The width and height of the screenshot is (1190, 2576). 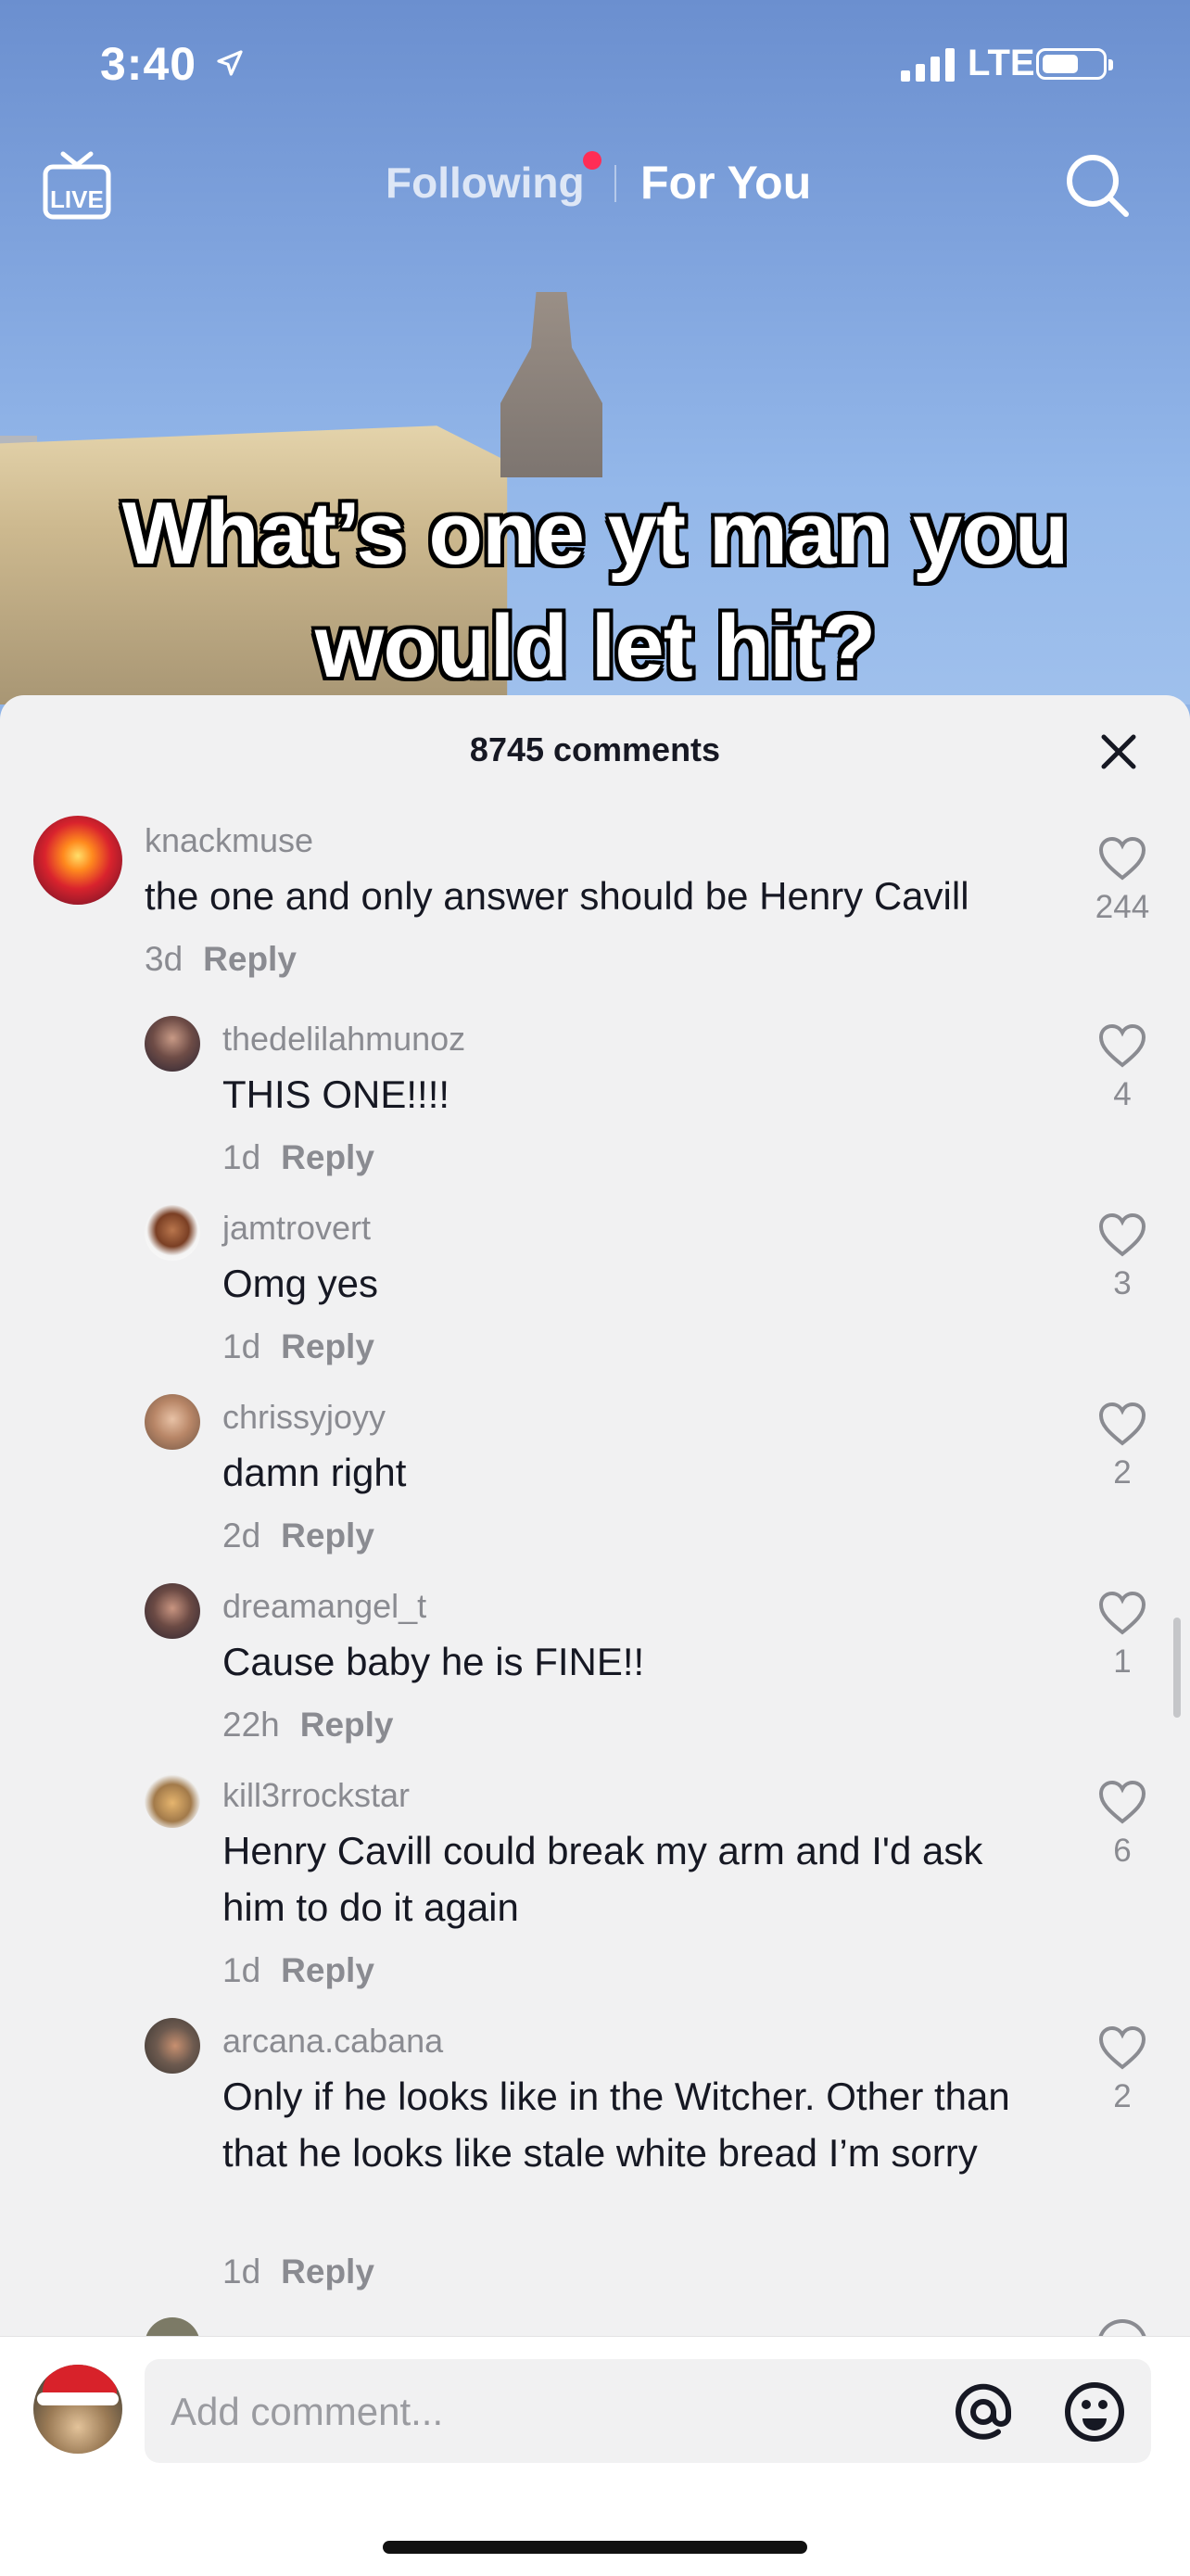 What do you see at coordinates (1122, 1283) in the screenshot?
I see `like-count: 3` at bounding box center [1122, 1283].